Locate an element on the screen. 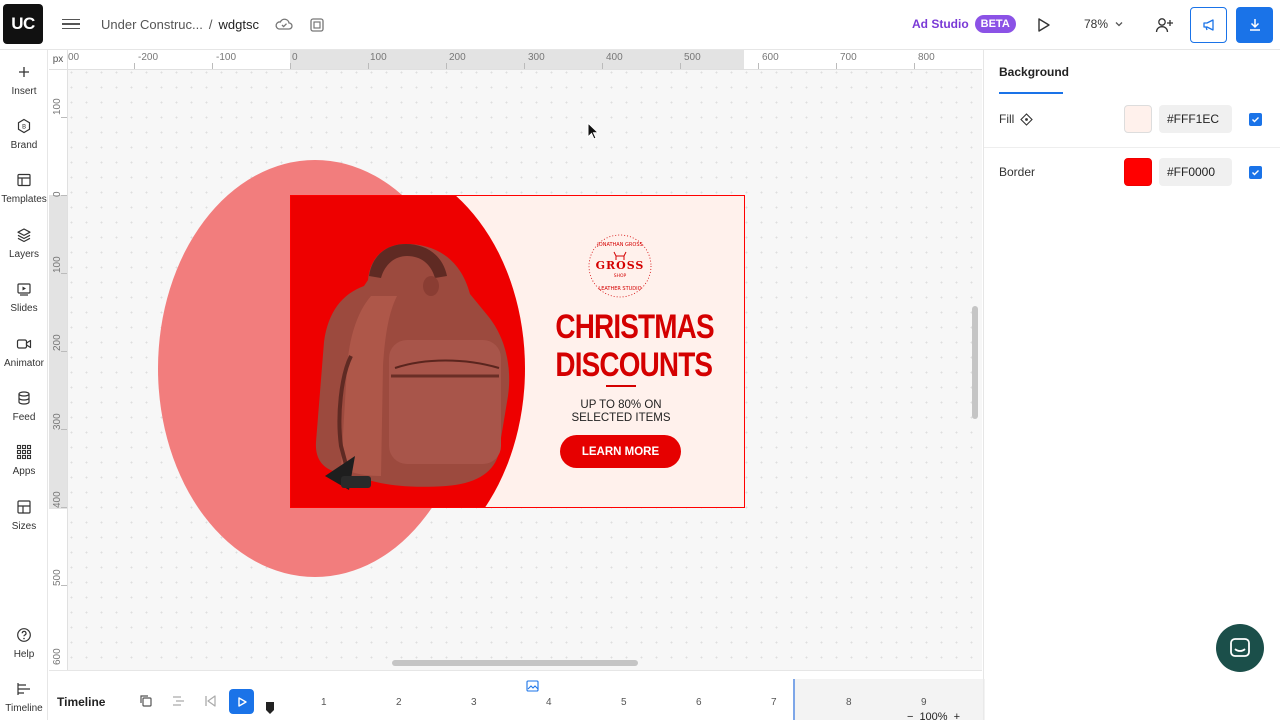 This screenshot has width=1280, height=720. timeline-icon is located at coordinates (23, 689).